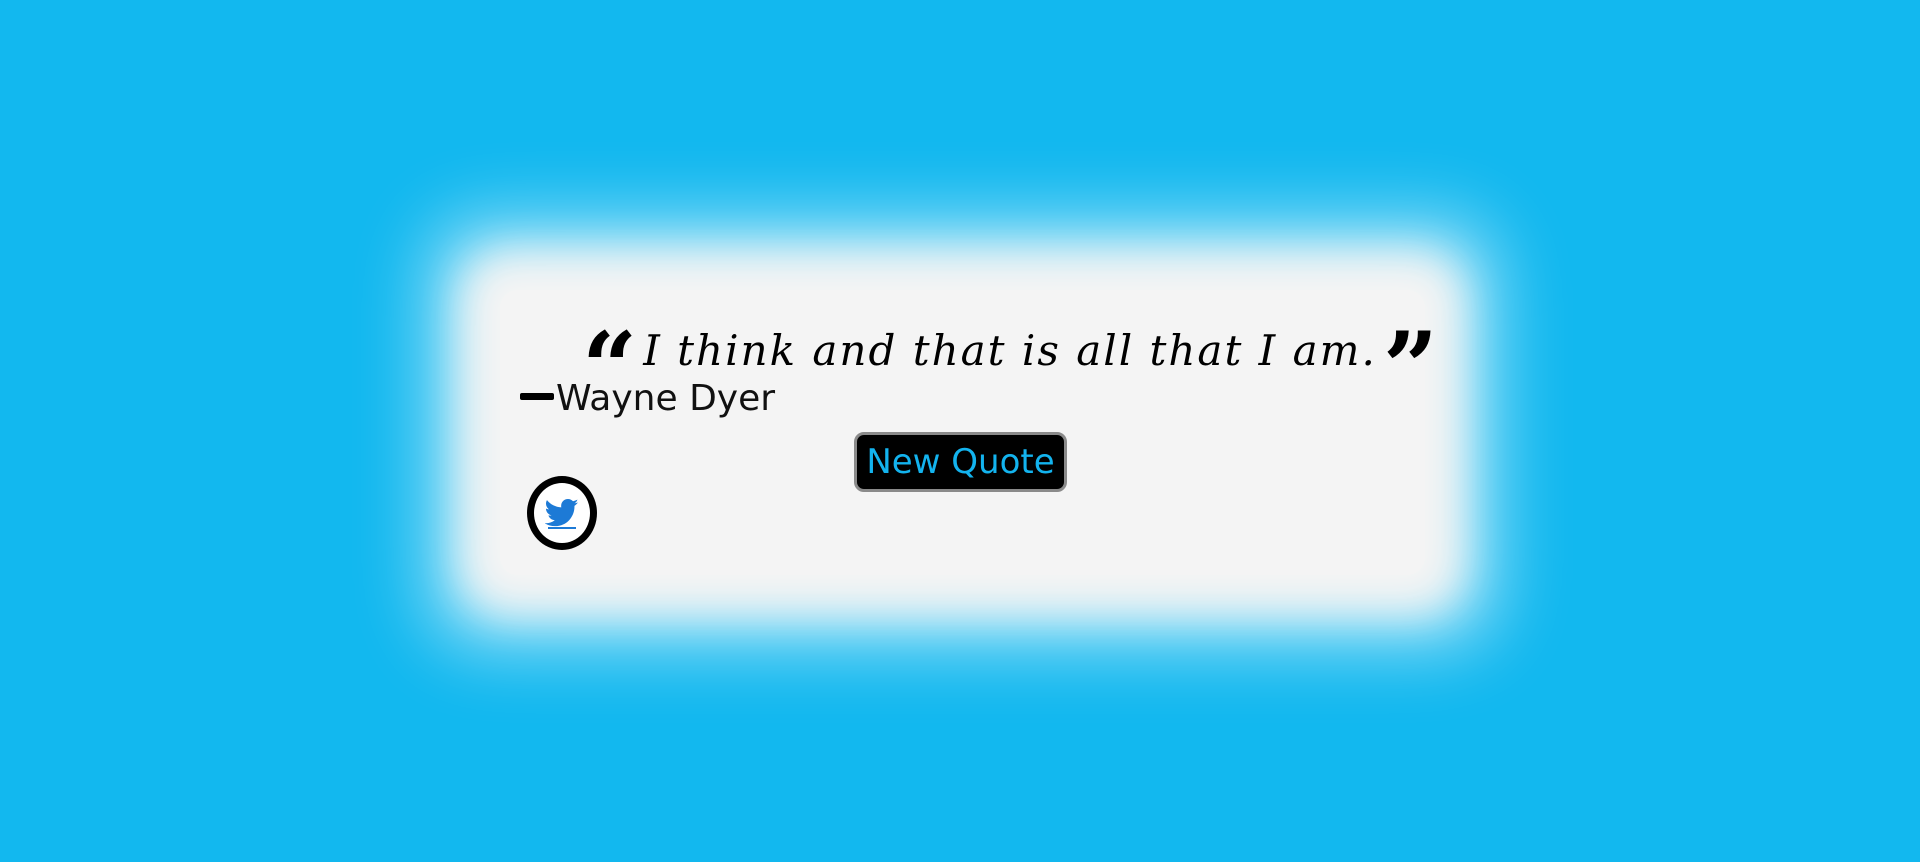  I want to click on new-quote-button: New Quote, so click(960, 462).